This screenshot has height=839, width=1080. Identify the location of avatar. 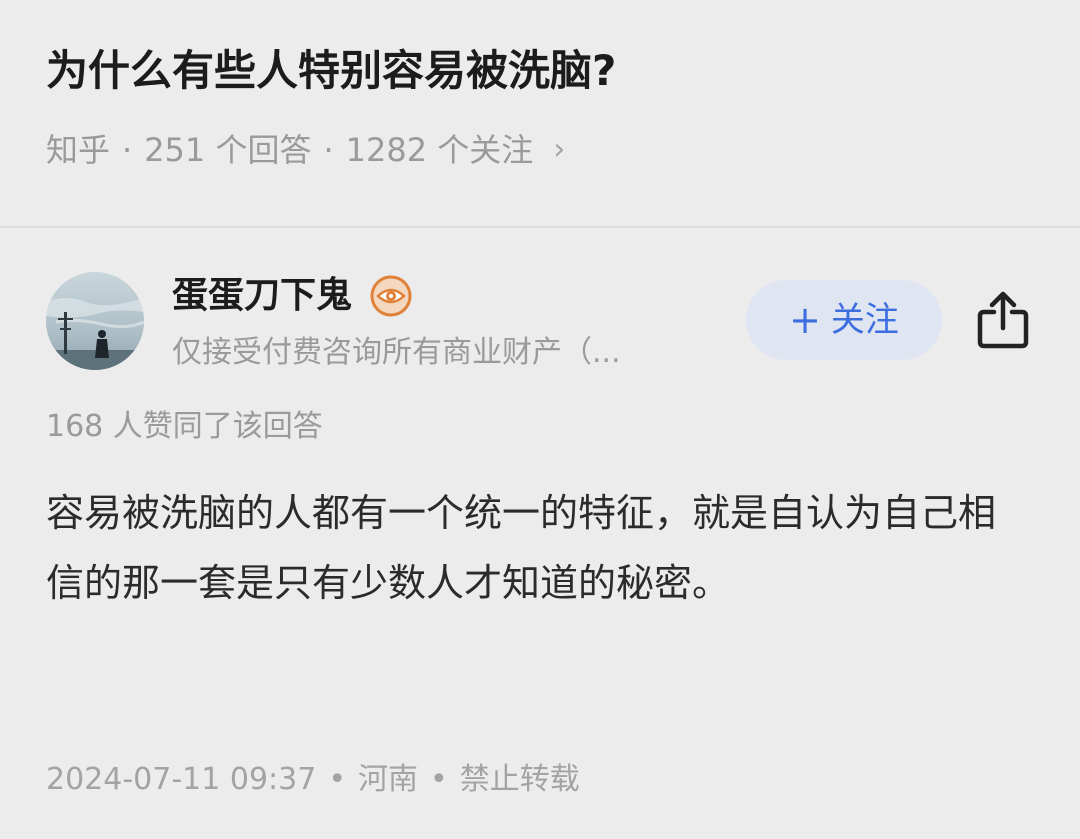
(95, 321).